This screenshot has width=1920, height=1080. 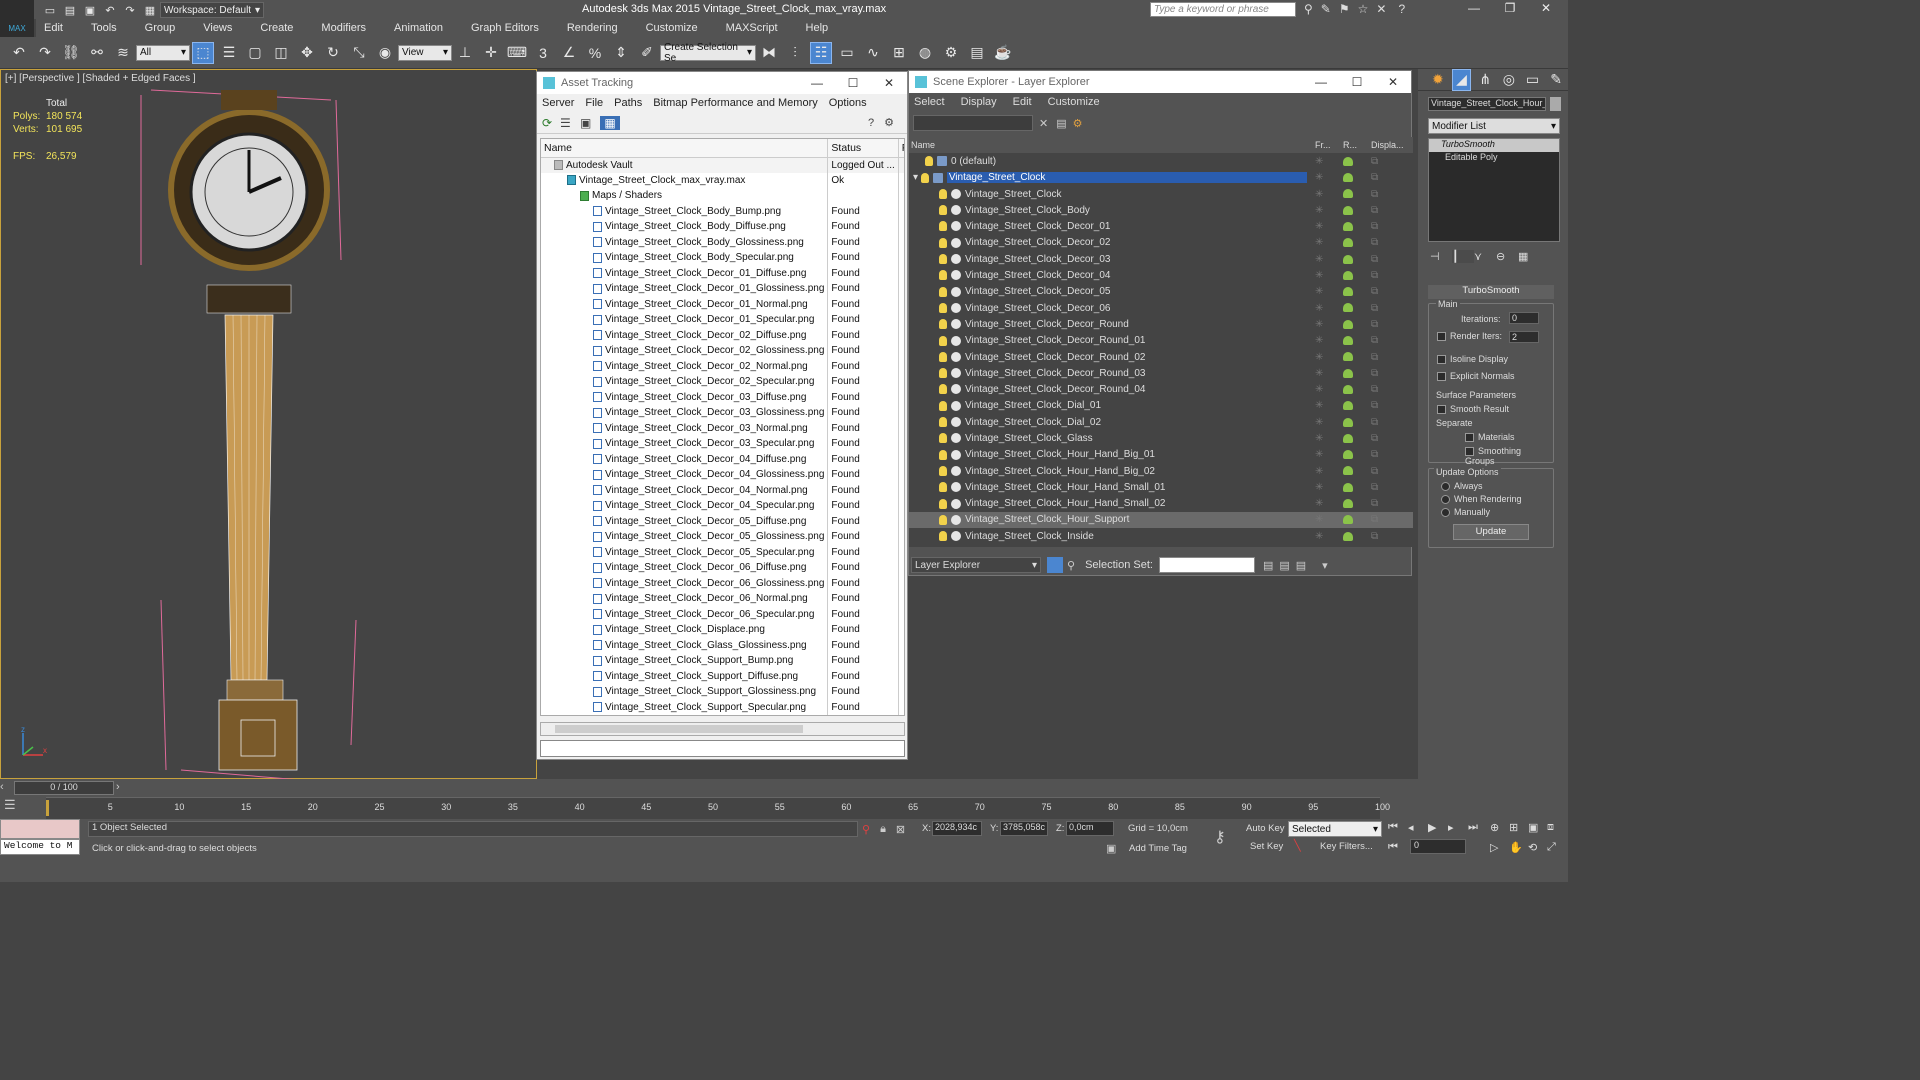 What do you see at coordinates (977, 53) in the screenshot?
I see `render-frame-icon: ▤` at bounding box center [977, 53].